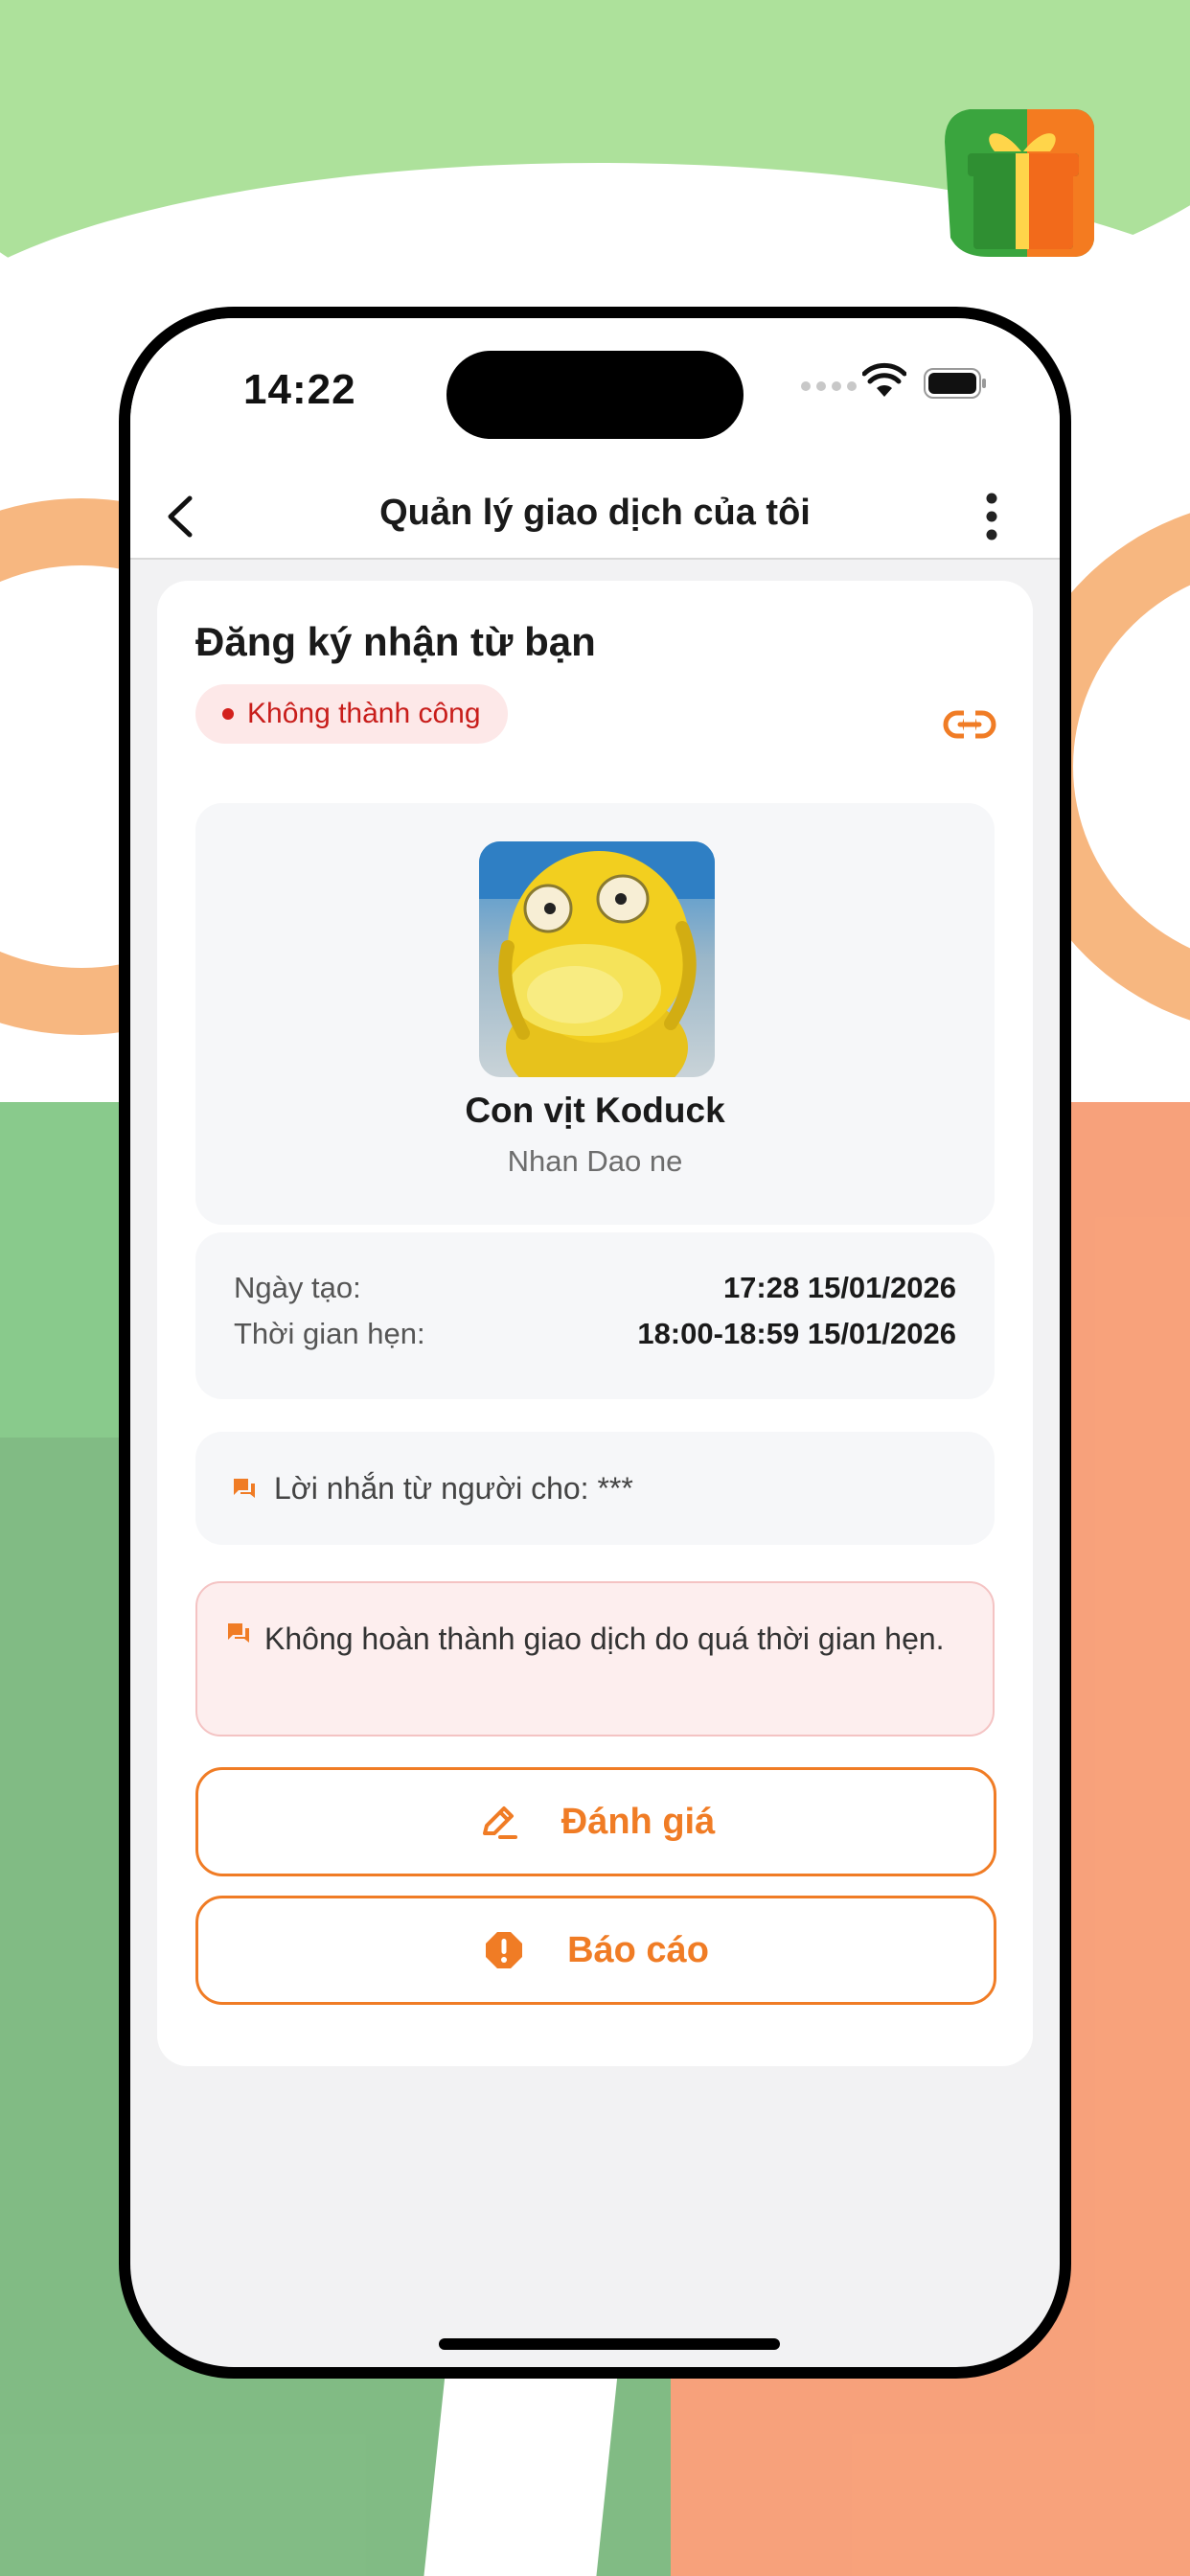  What do you see at coordinates (595, 1334) in the screenshot?
I see `appointment-row: Thời gian hẹn: 18:00-18:59 15/01/2026` at bounding box center [595, 1334].